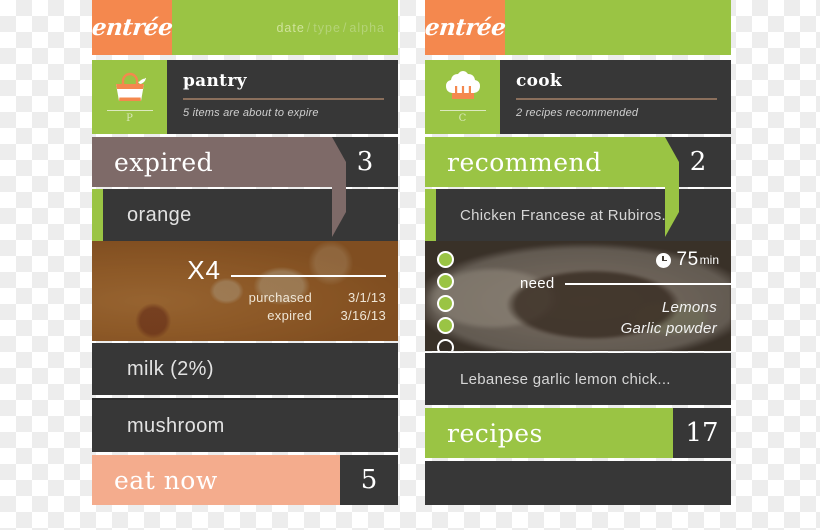 This screenshot has width=820, height=530. I want to click on pantry-subtitle: 5 items are about to expire, so click(251, 112).